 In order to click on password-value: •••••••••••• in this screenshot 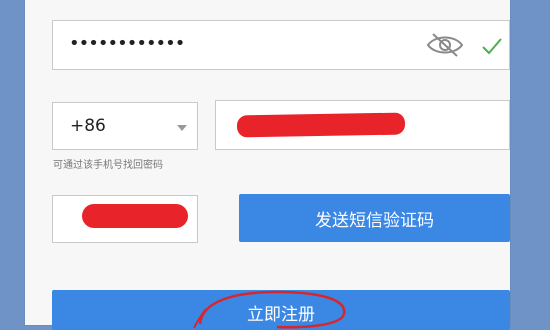, I will do `click(127, 43)`.